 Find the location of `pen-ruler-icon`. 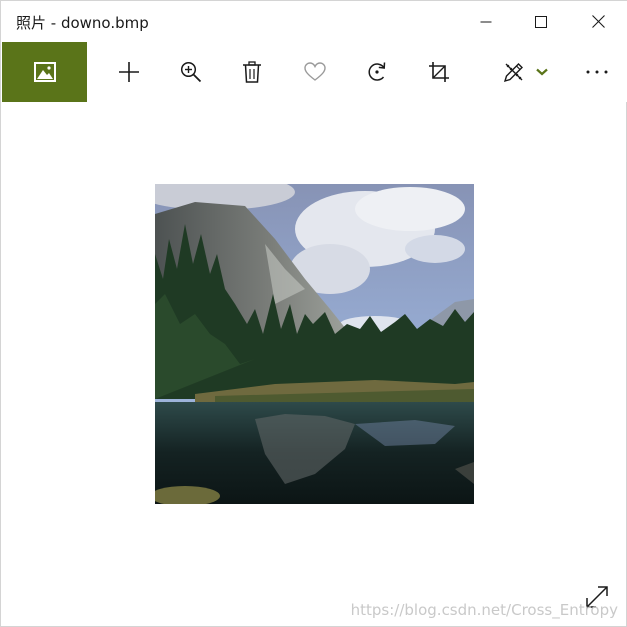

pen-ruler-icon is located at coordinates (513, 73).